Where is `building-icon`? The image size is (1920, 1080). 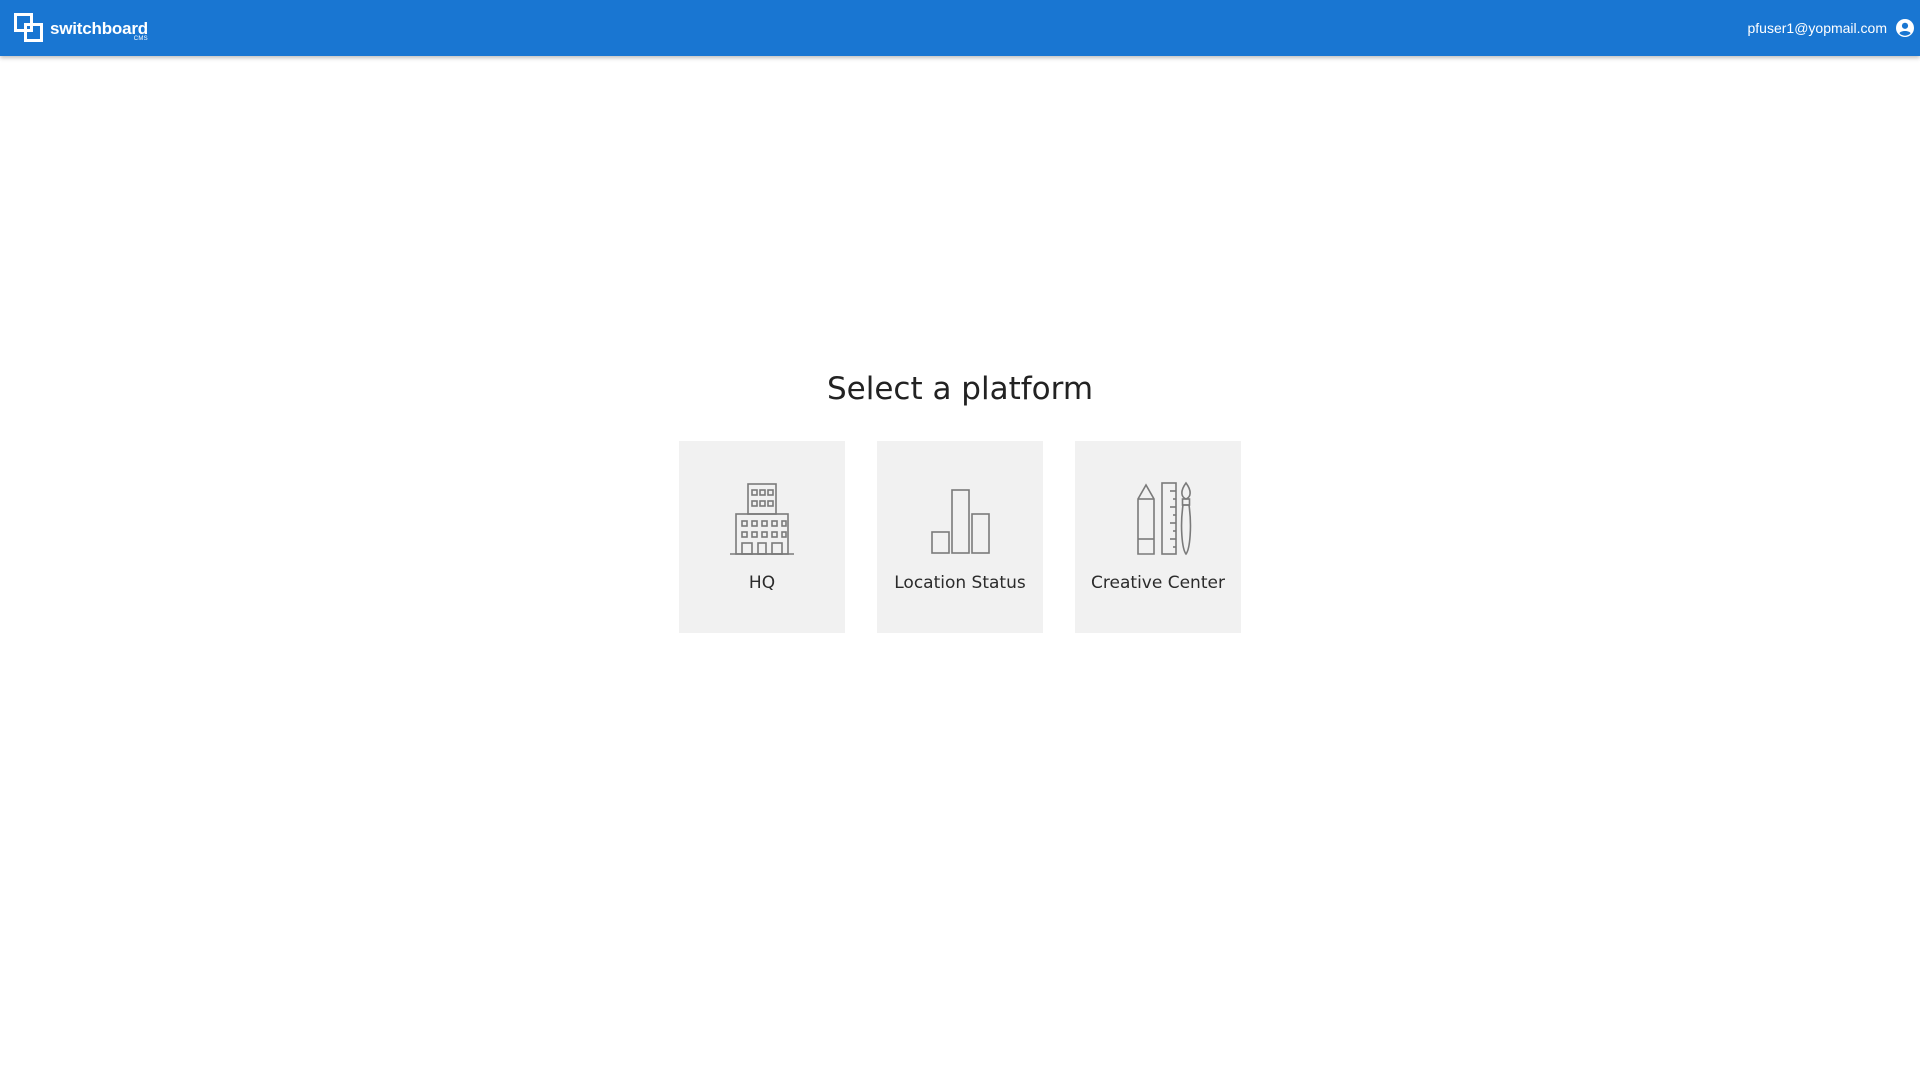
building-icon is located at coordinates (762, 519).